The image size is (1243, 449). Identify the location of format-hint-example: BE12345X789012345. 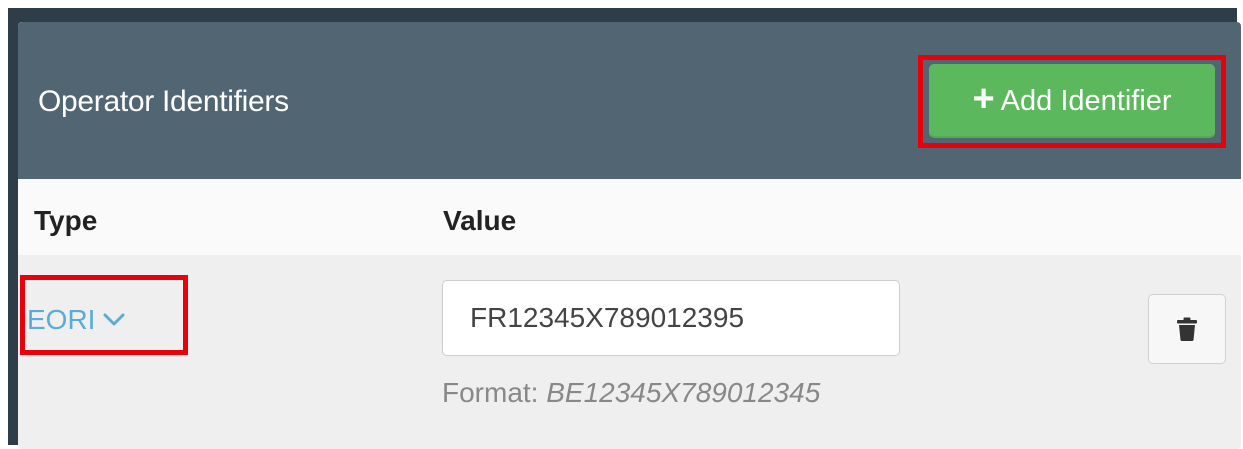
(683, 392).